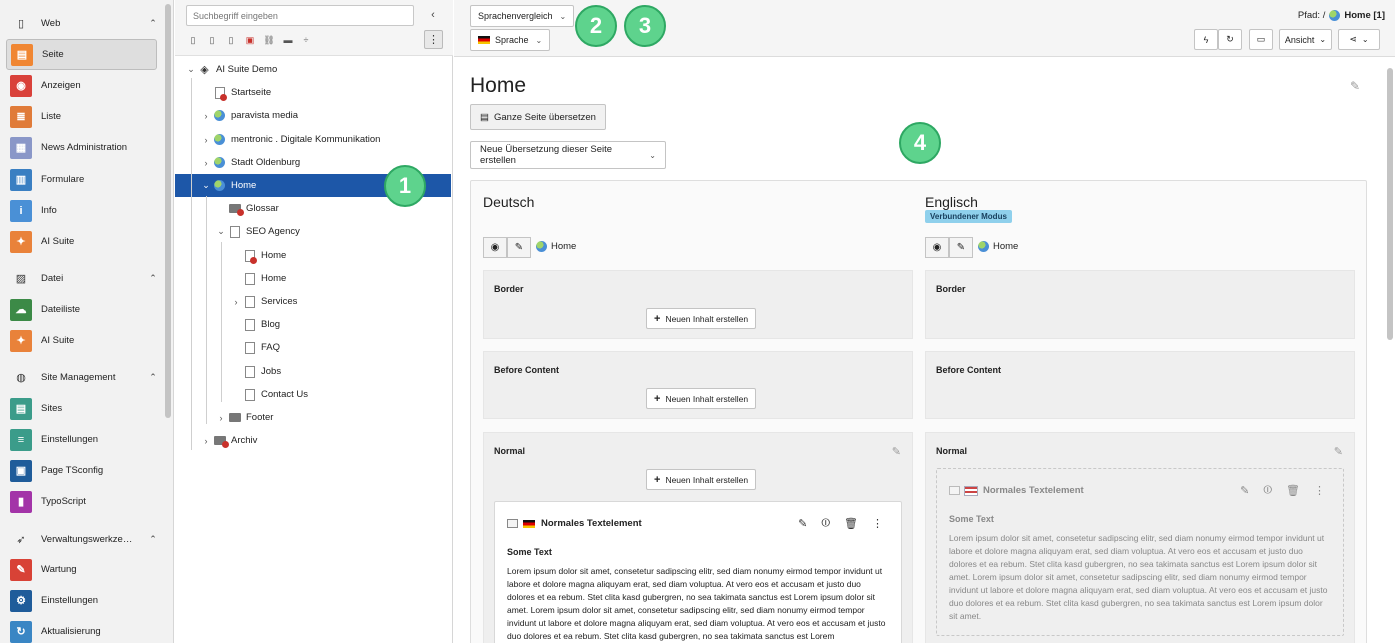 This screenshot has height=643, width=1395. Describe the element at coordinates (538, 117) in the screenshot. I see `translate-page-button: ▤ Ganze Seite übersetzen` at that location.